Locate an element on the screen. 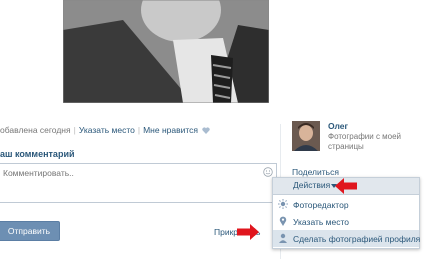 The width and height of the screenshot is (424, 259). avatar is located at coordinates (306, 136).